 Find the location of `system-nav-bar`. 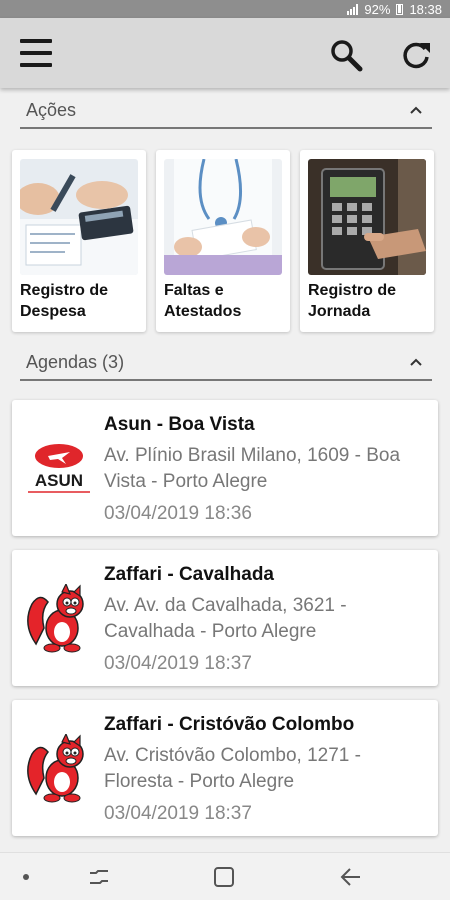

system-nav-bar is located at coordinates (225, 876).